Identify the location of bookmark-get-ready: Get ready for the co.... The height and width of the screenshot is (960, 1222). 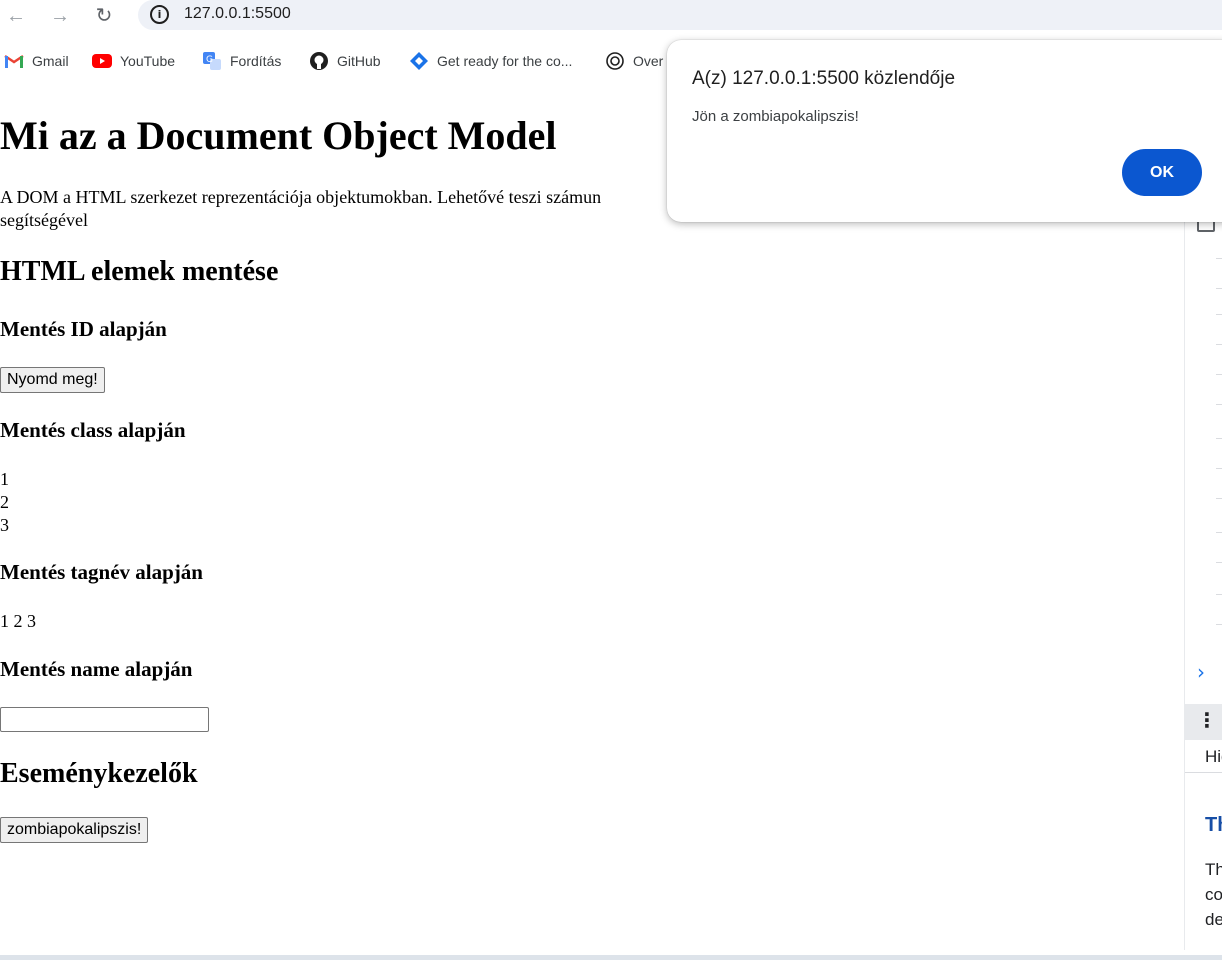
(490, 61).